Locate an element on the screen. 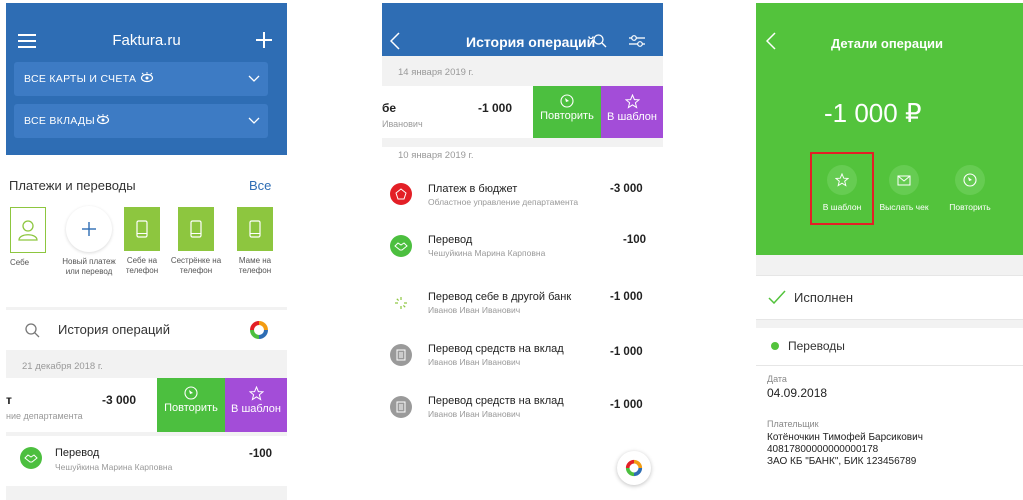 This screenshot has height=500, width=1023. chevron-down-icon is located at coordinates (254, 78).